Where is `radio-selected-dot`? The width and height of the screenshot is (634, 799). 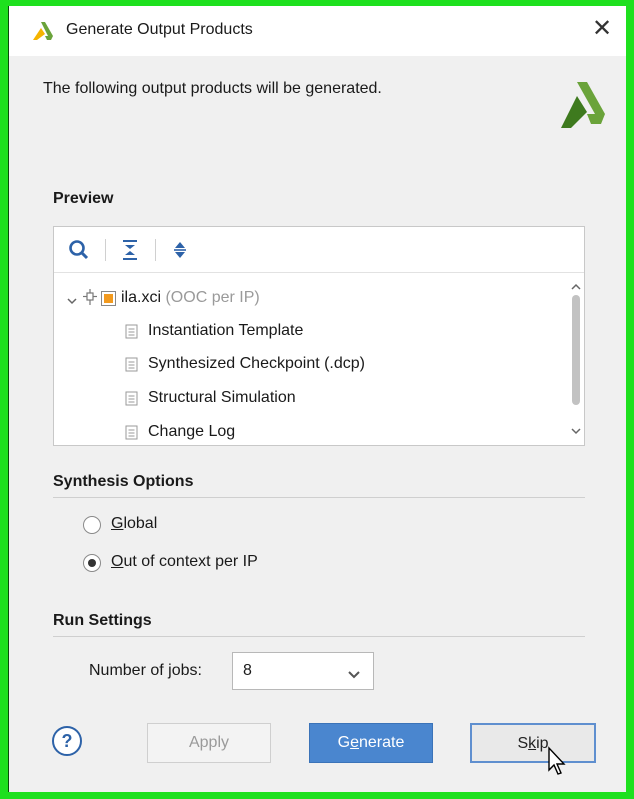
radio-selected-dot is located at coordinates (92, 563).